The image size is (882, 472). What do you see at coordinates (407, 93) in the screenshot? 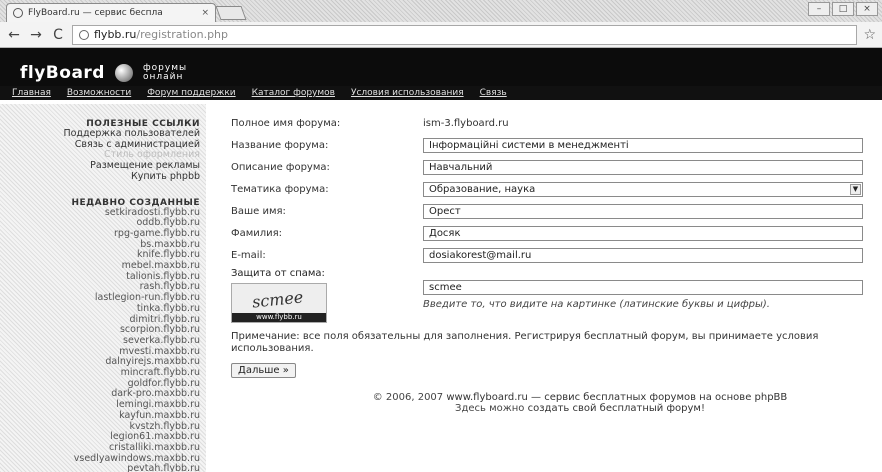
I see `nav-terms: Условия использования` at bounding box center [407, 93].